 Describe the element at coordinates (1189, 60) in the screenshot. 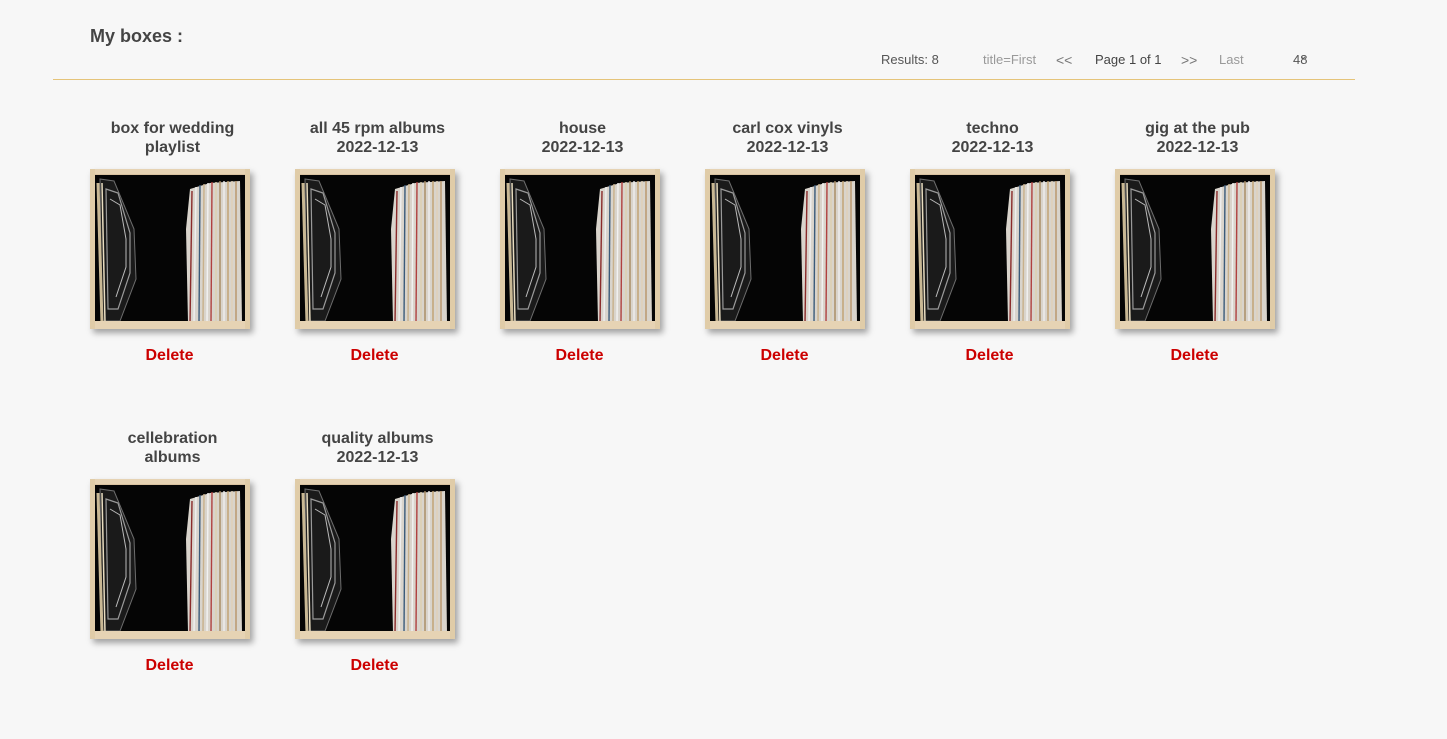

I see `next-page-link: >>` at that location.